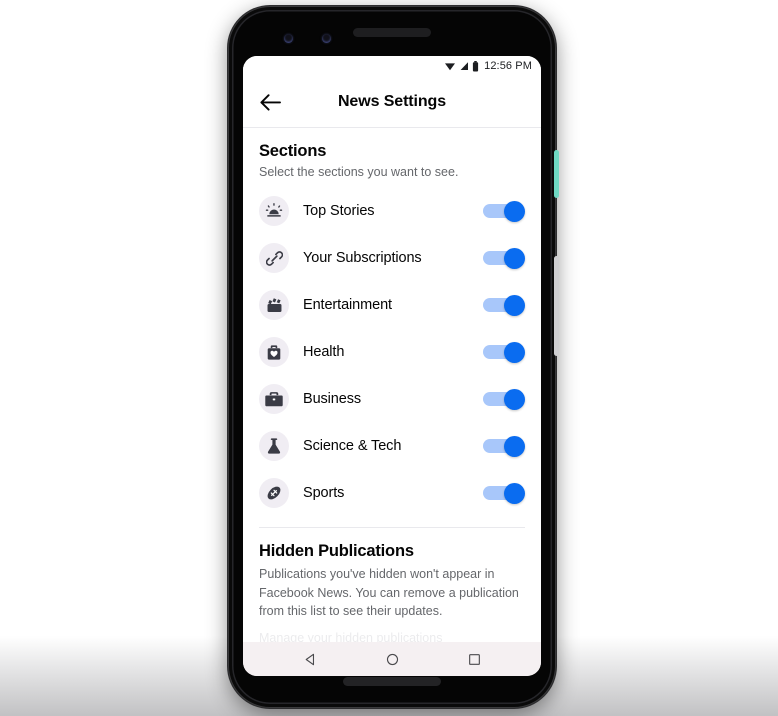 The image size is (778, 716). I want to click on front-camera-right-icon, so click(326, 38).